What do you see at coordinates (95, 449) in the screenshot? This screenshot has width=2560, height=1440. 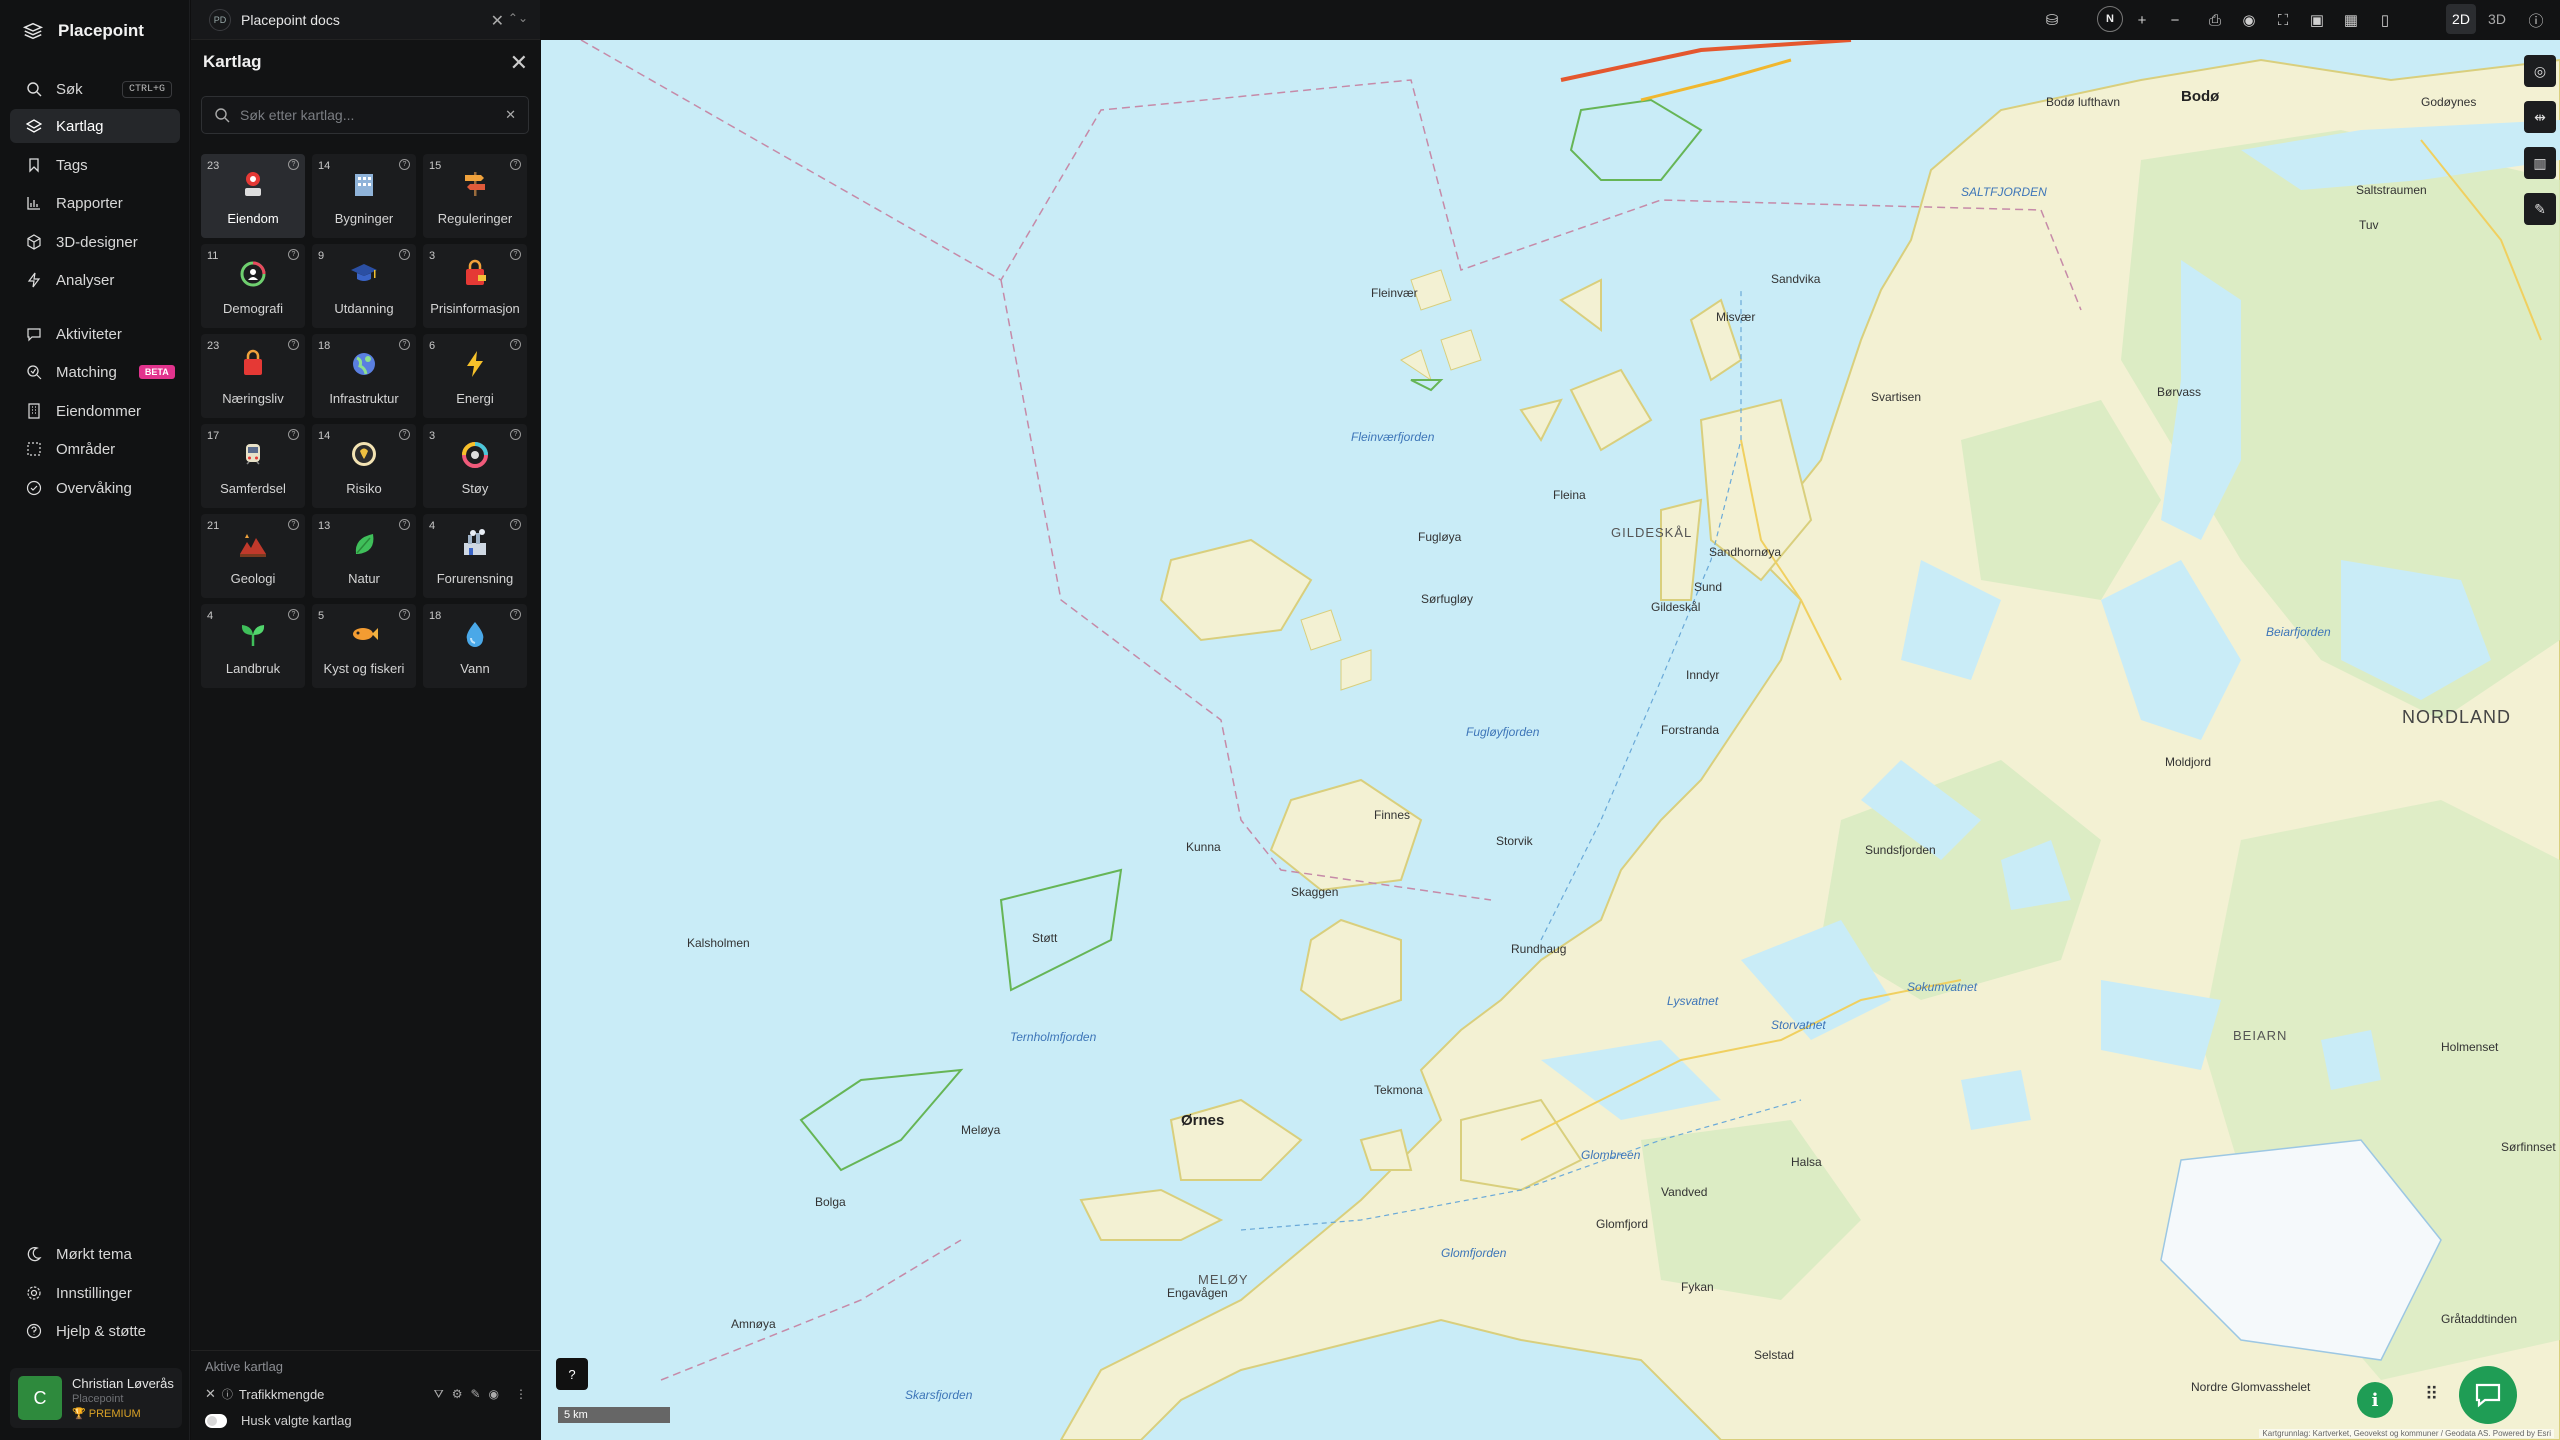 I see `nav-item-omrader: Områder` at bounding box center [95, 449].